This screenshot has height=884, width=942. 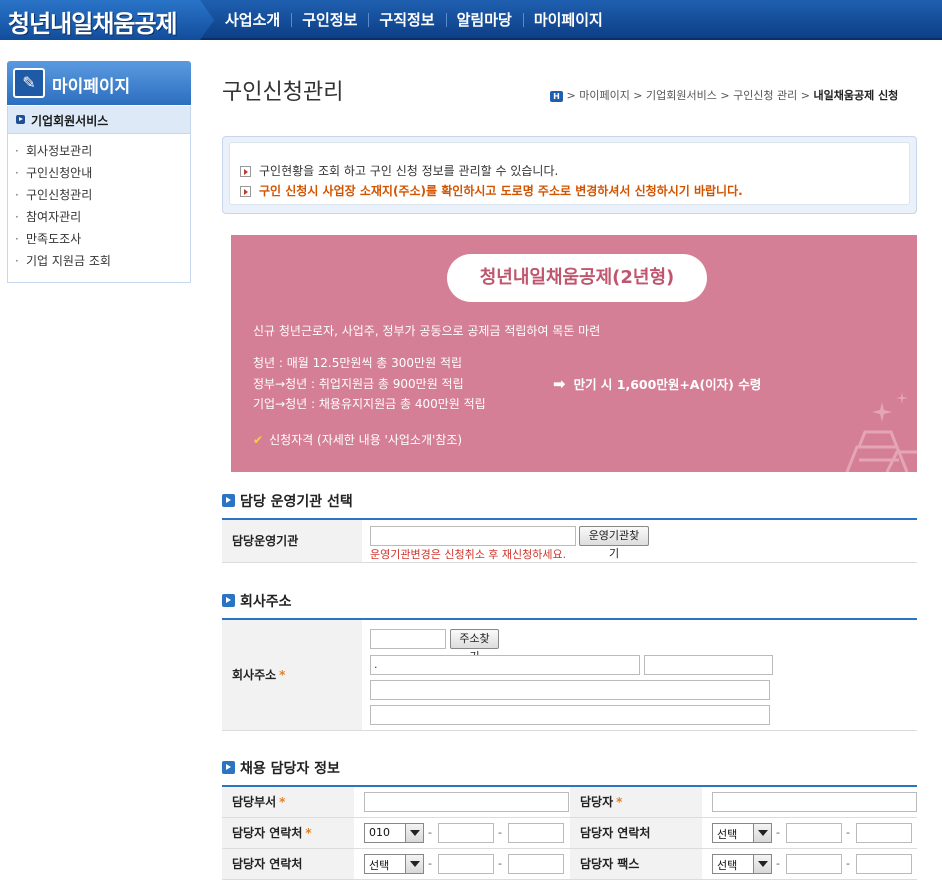 What do you see at coordinates (296, 502) in the screenshot?
I see `section-agency-title: 담당 운영기관 선택` at bounding box center [296, 502].